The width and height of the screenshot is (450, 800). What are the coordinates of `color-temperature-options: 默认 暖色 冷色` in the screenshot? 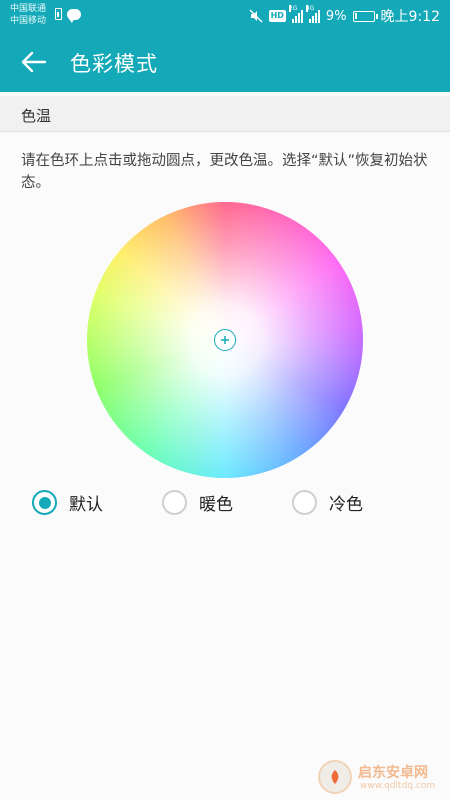 It's located at (225, 507).